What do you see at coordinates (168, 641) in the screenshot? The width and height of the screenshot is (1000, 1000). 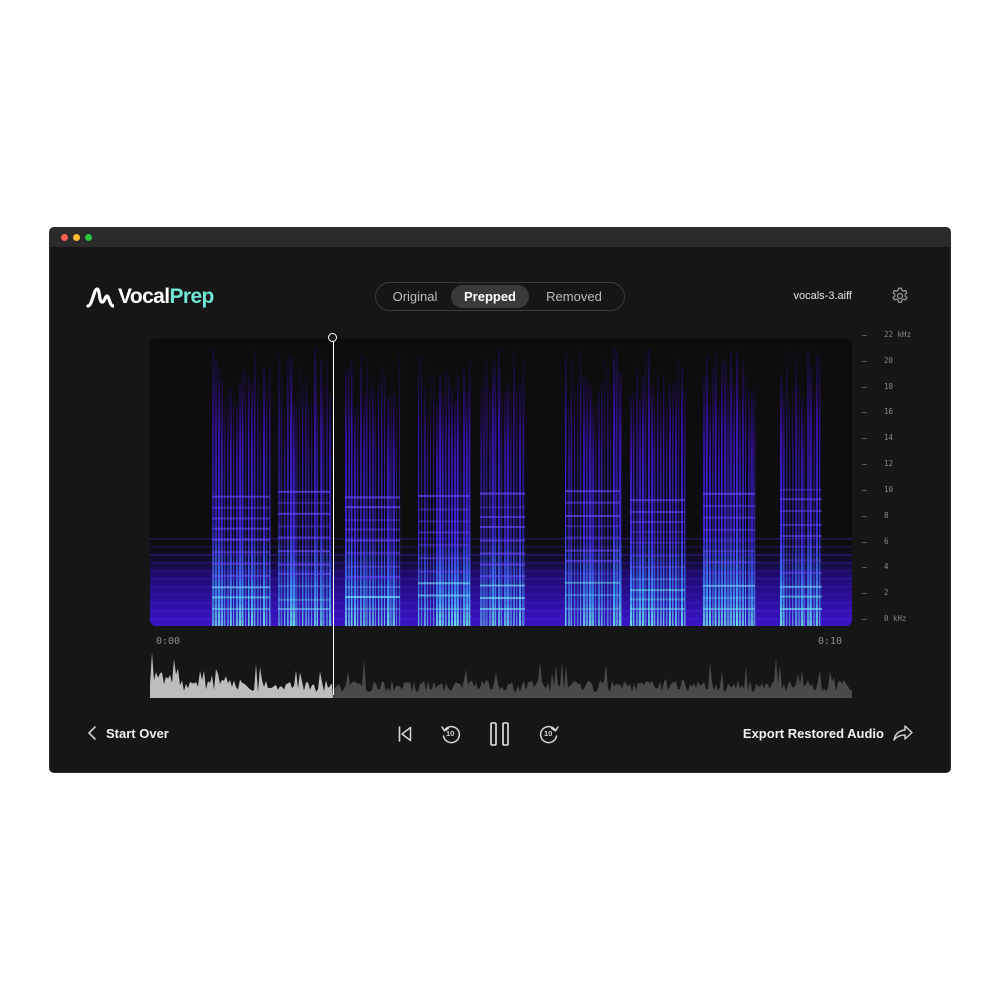 I see `time-start-label: 0:00` at bounding box center [168, 641].